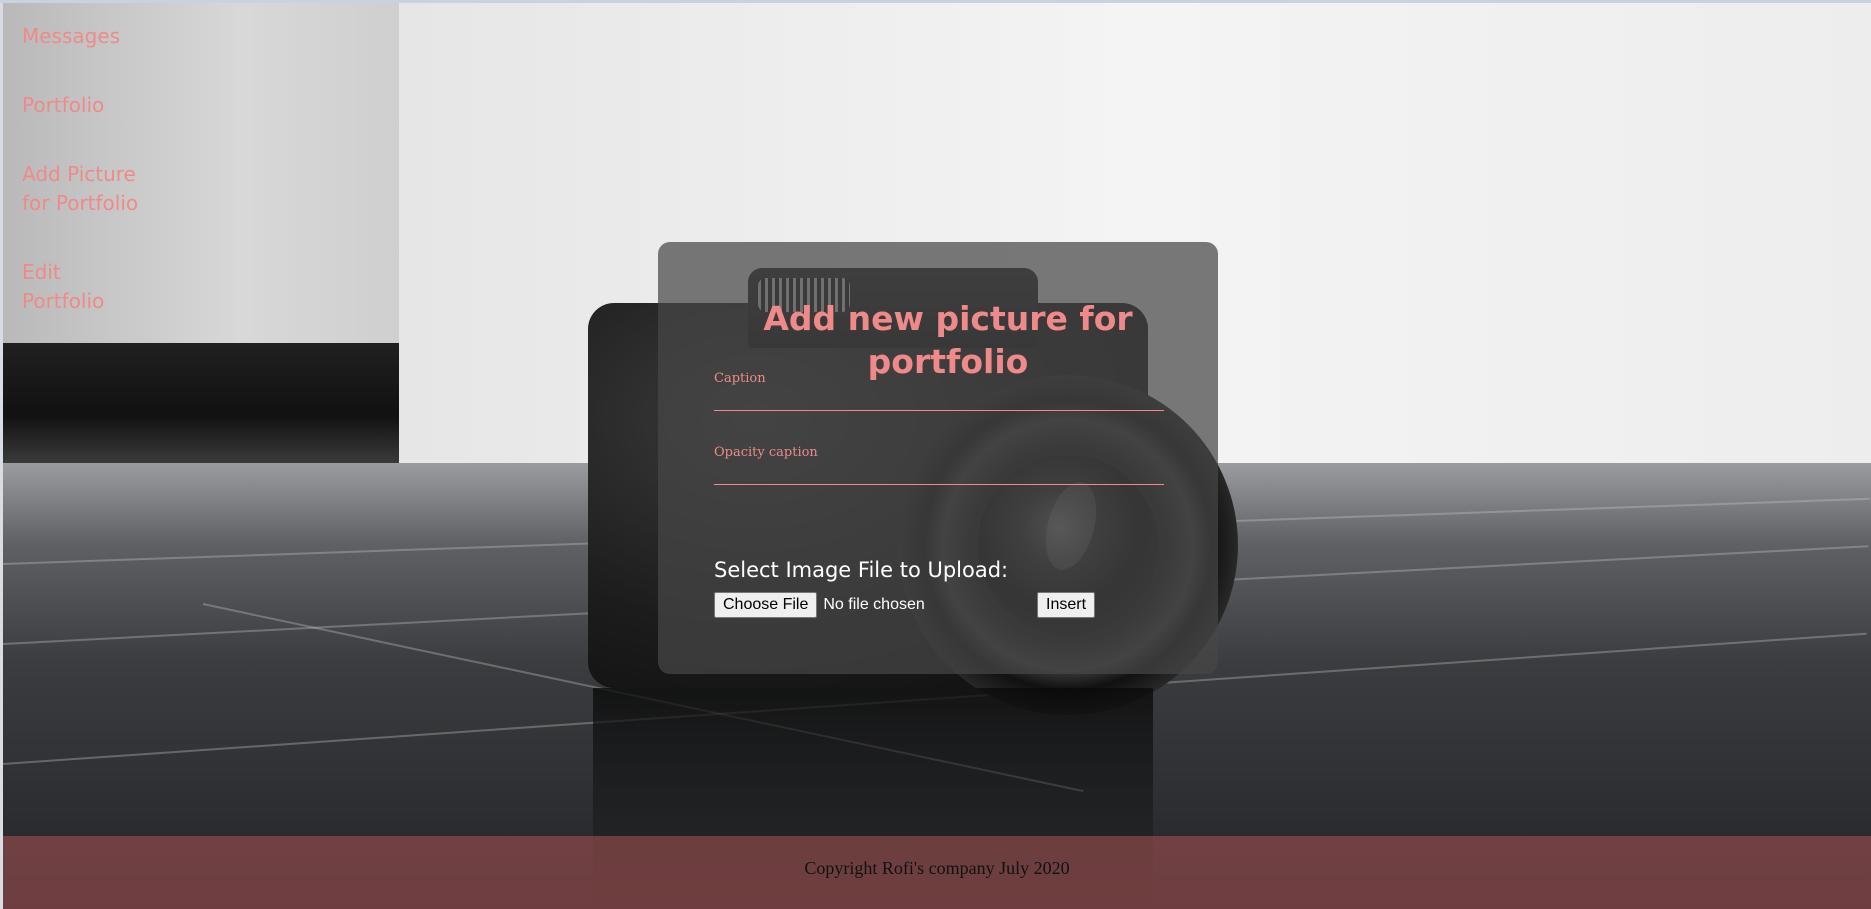 This screenshot has width=1871, height=909. I want to click on insert-button: Insert, so click(1066, 605).